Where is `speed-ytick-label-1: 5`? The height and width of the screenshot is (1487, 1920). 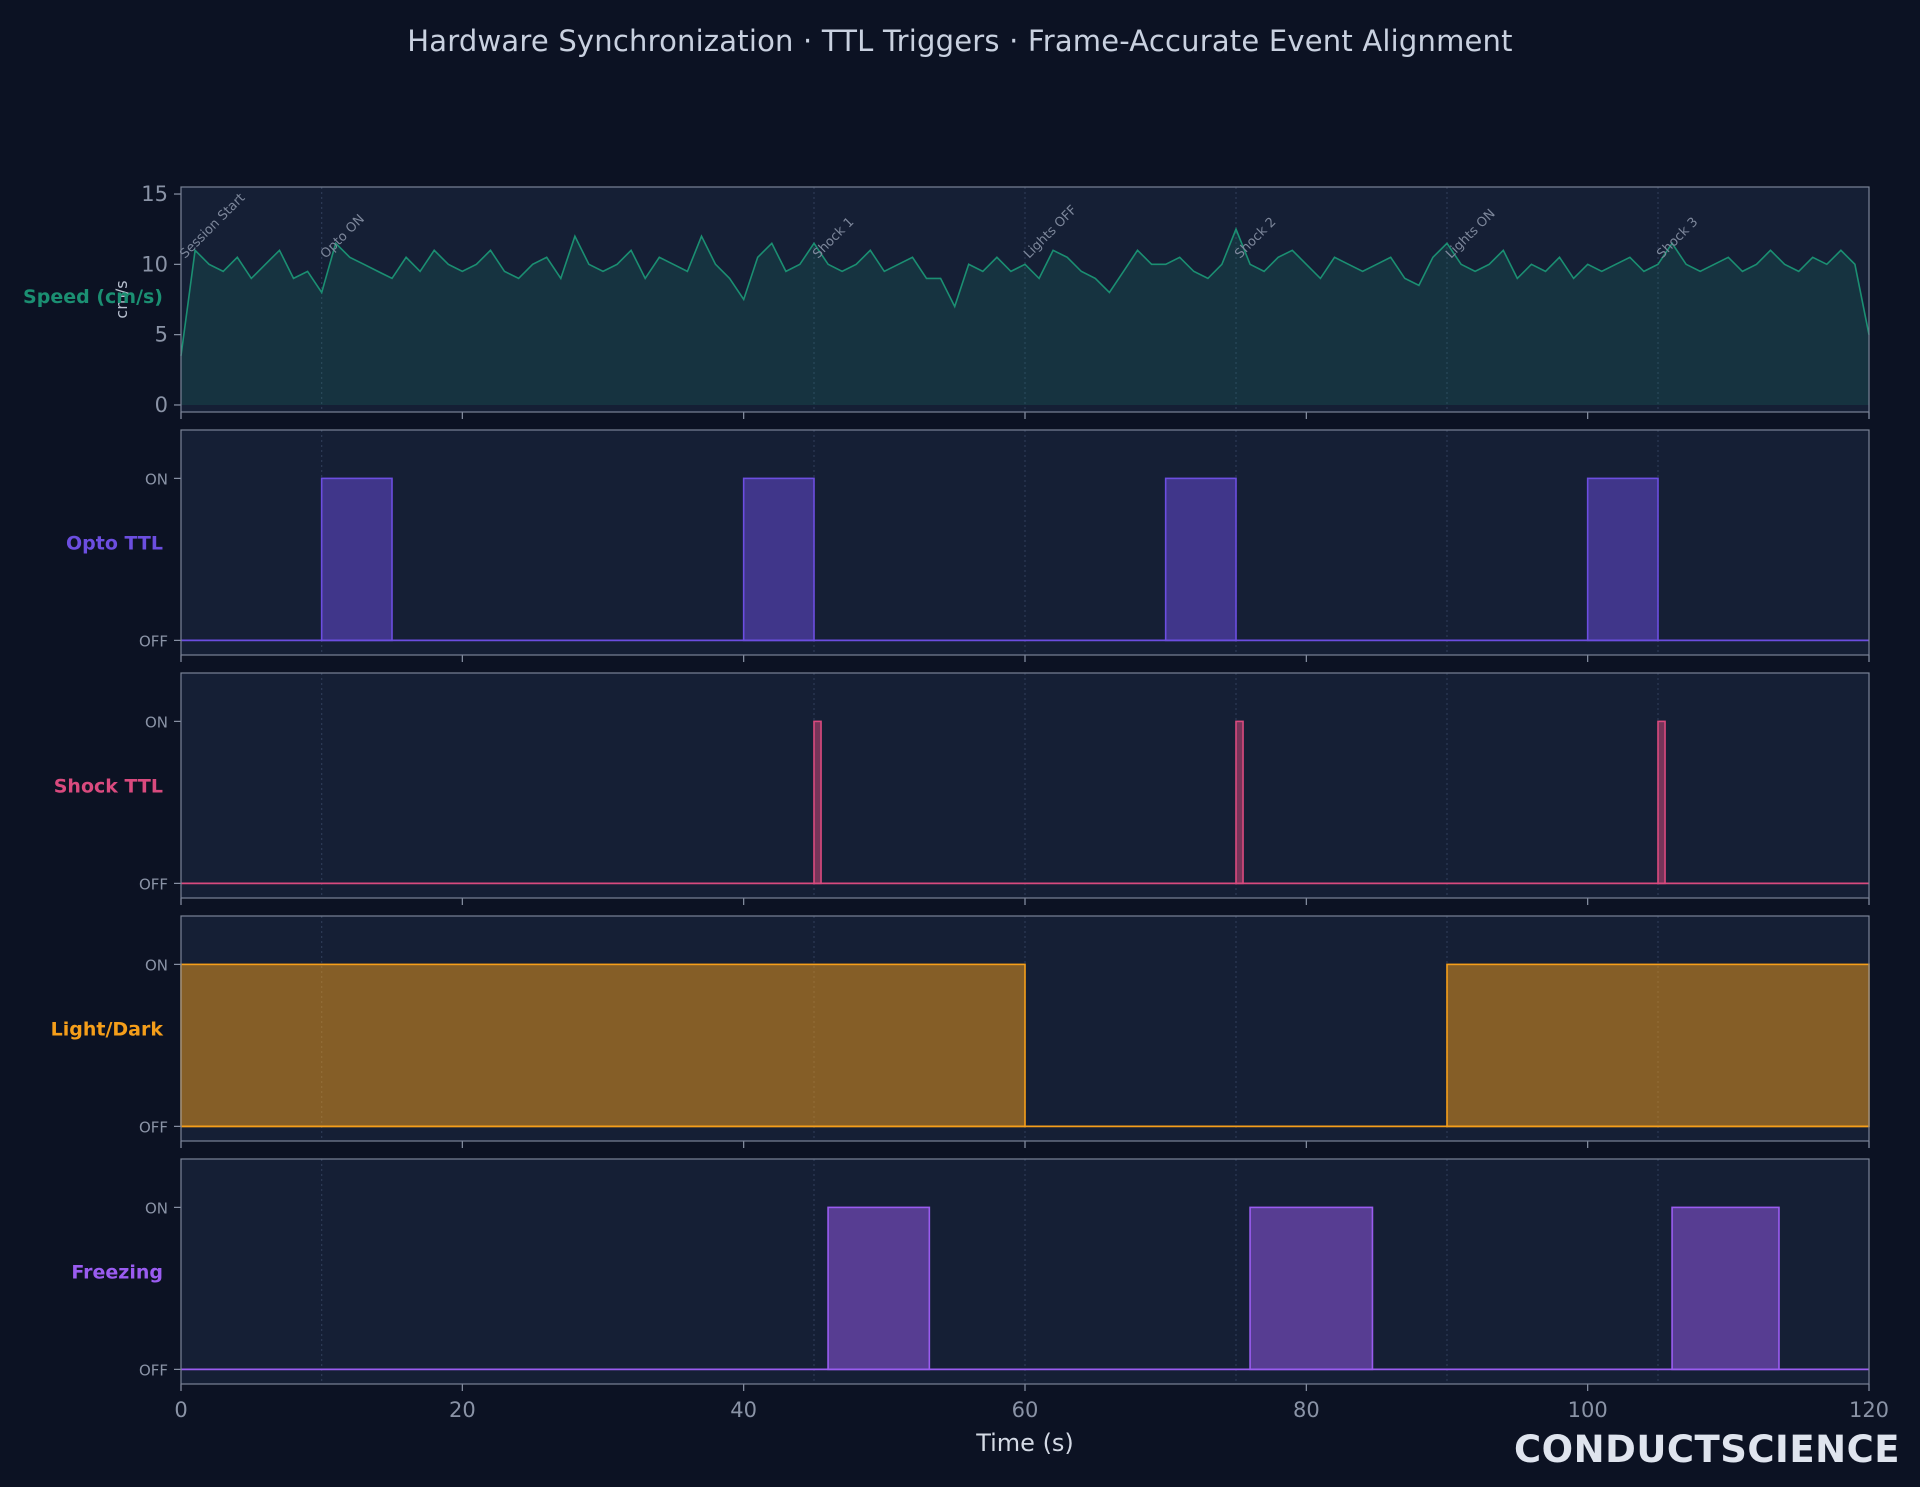
speed-ytick-label-1: 5 is located at coordinates (161, 335).